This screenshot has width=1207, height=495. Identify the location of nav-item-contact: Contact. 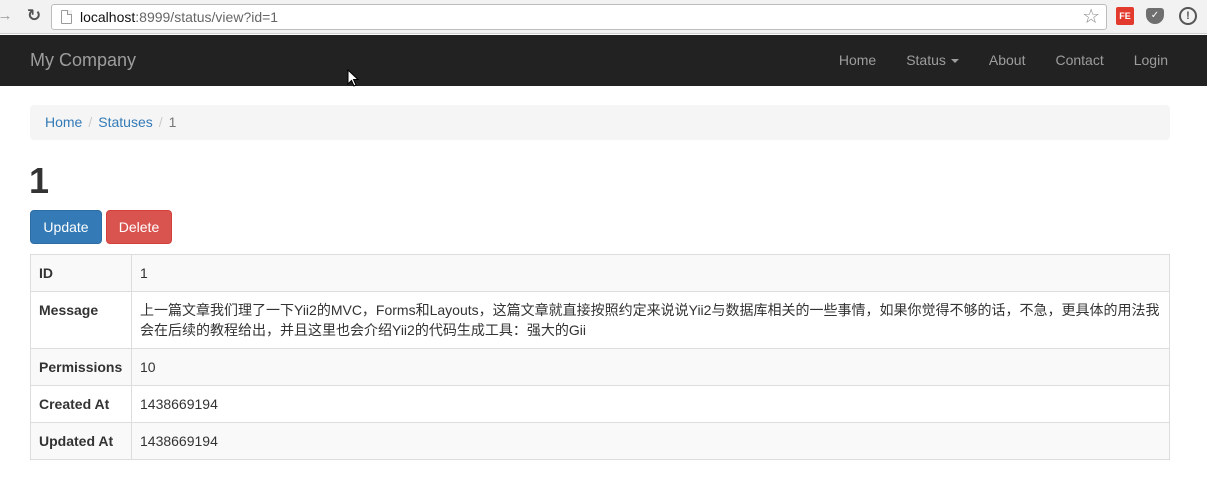
(1079, 60).